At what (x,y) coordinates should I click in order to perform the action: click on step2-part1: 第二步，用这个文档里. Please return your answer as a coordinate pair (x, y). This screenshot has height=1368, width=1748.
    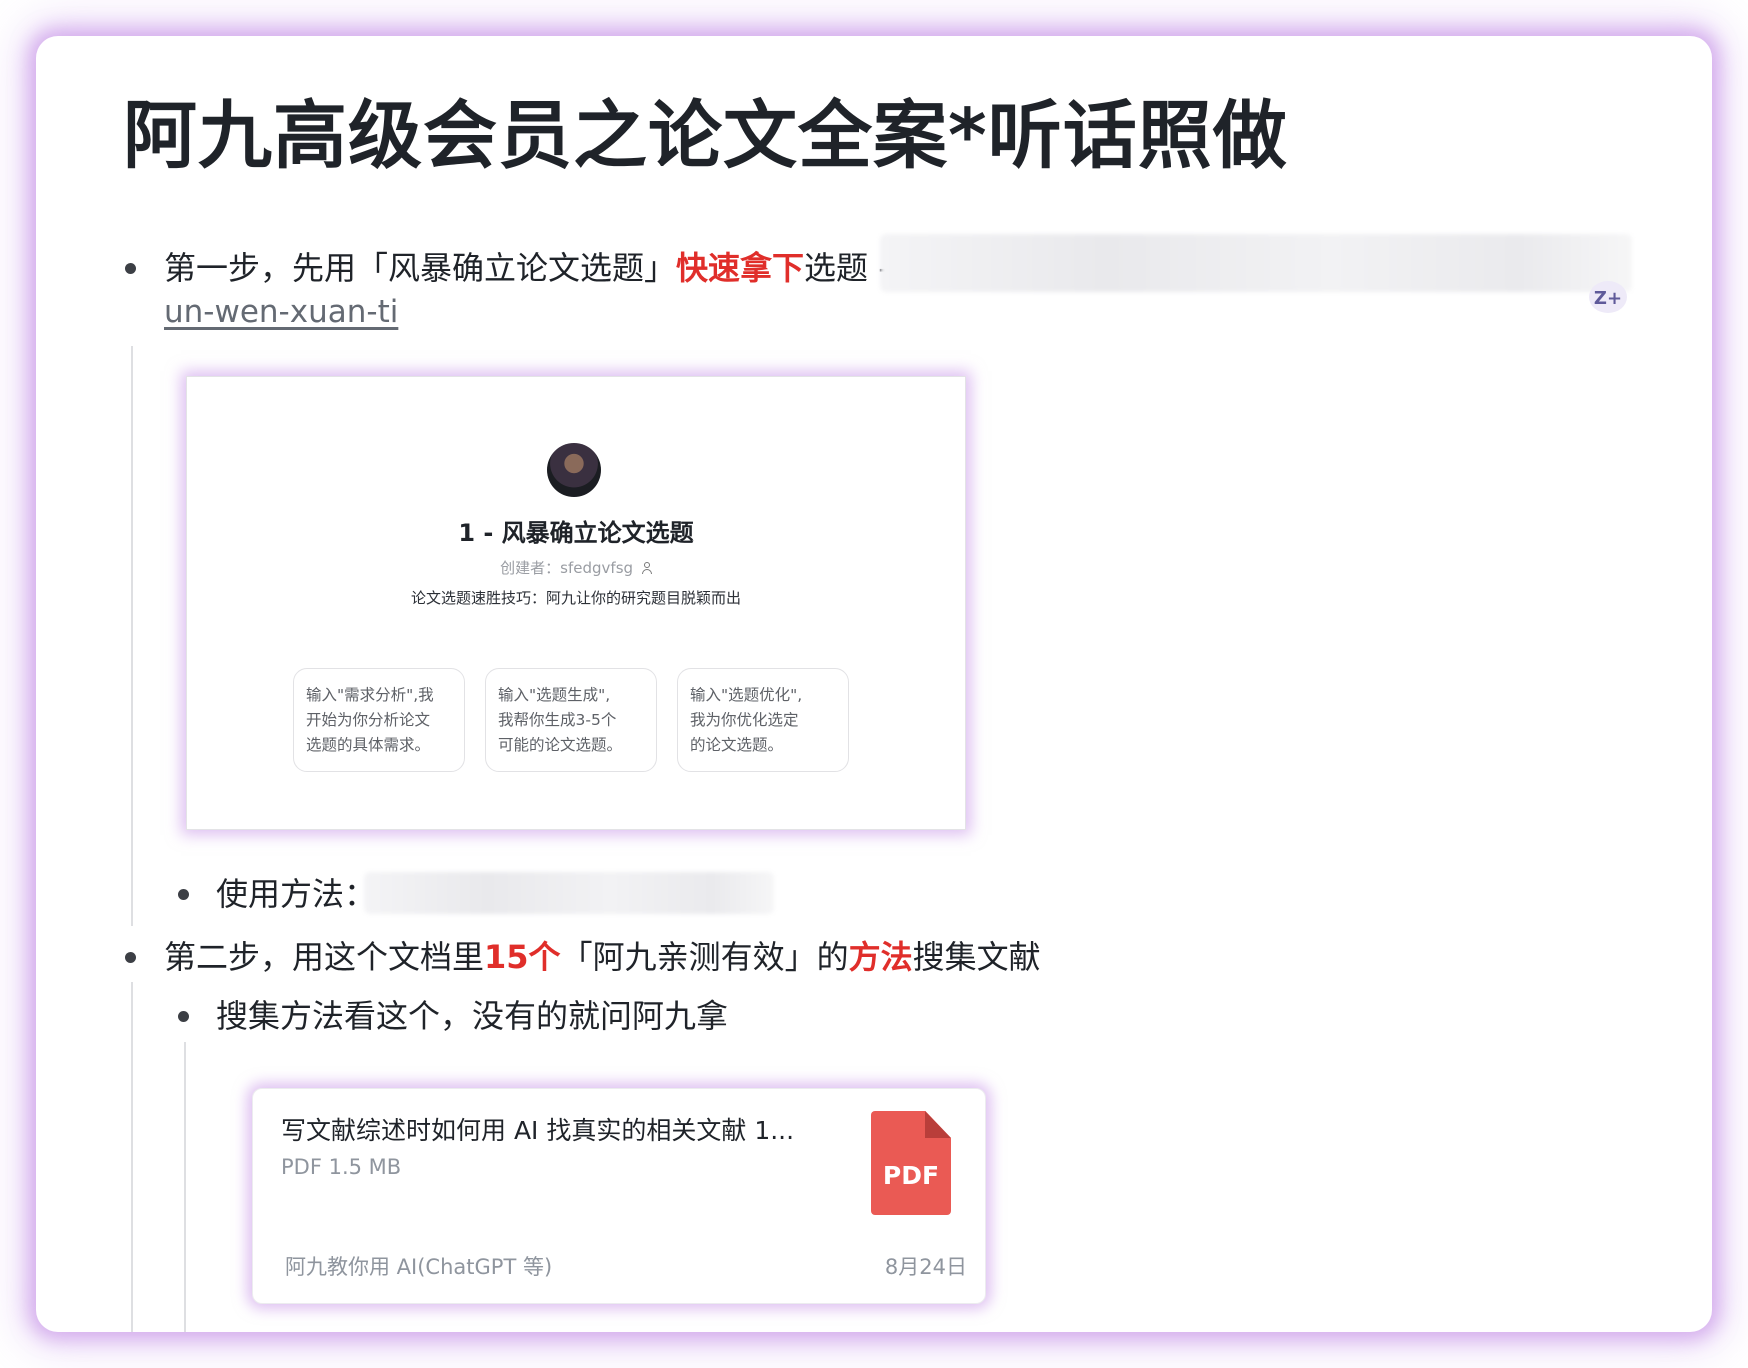
    Looking at the image, I should click on (324, 957).